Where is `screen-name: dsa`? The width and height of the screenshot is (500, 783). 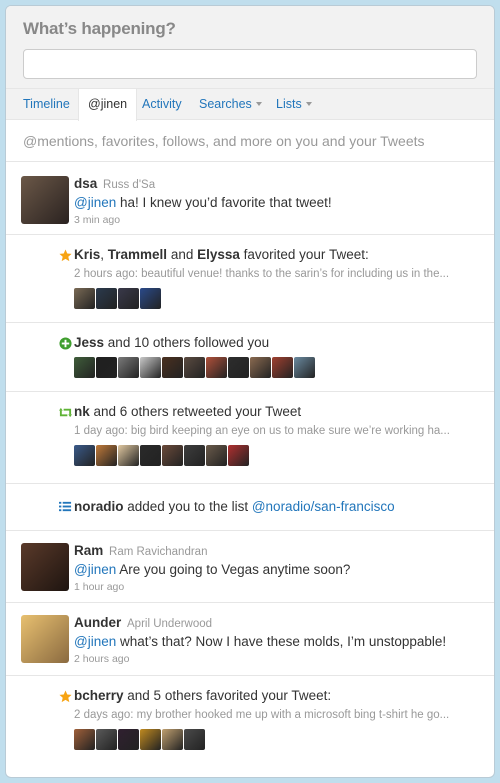
screen-name: dsa is located at coordinates (85, 183).